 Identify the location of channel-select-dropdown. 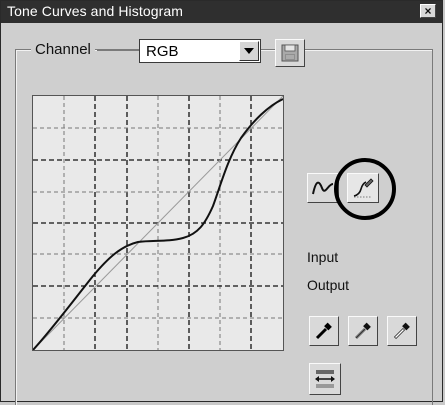
(249, 51).